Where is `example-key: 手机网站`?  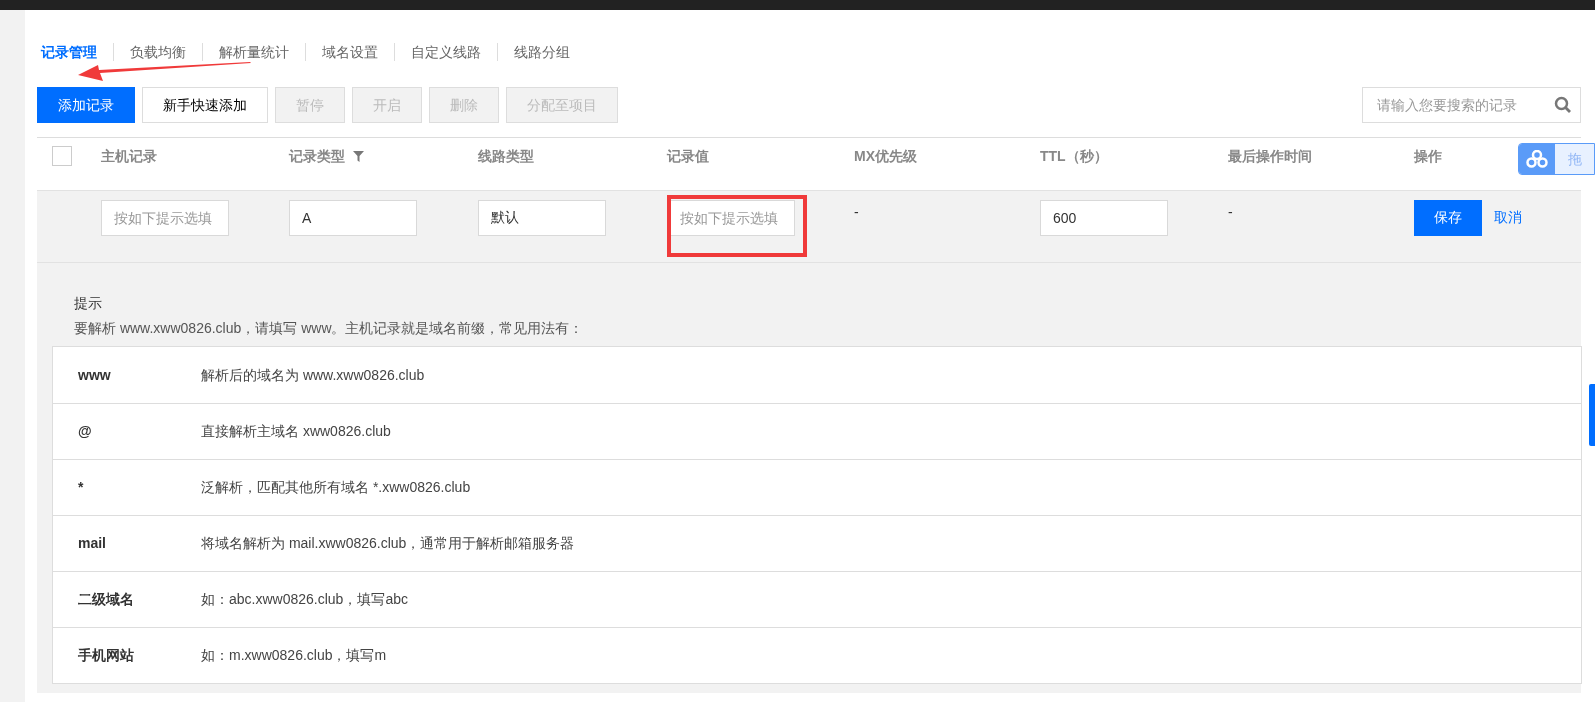 example-key: 手机网站 is located at coordinates (127, 655).